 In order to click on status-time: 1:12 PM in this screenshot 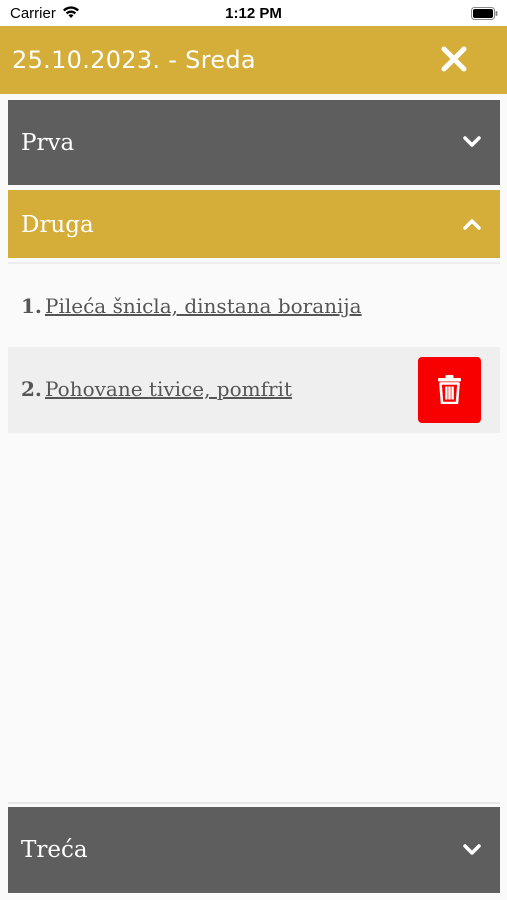, I will do `click(253, 13)`.